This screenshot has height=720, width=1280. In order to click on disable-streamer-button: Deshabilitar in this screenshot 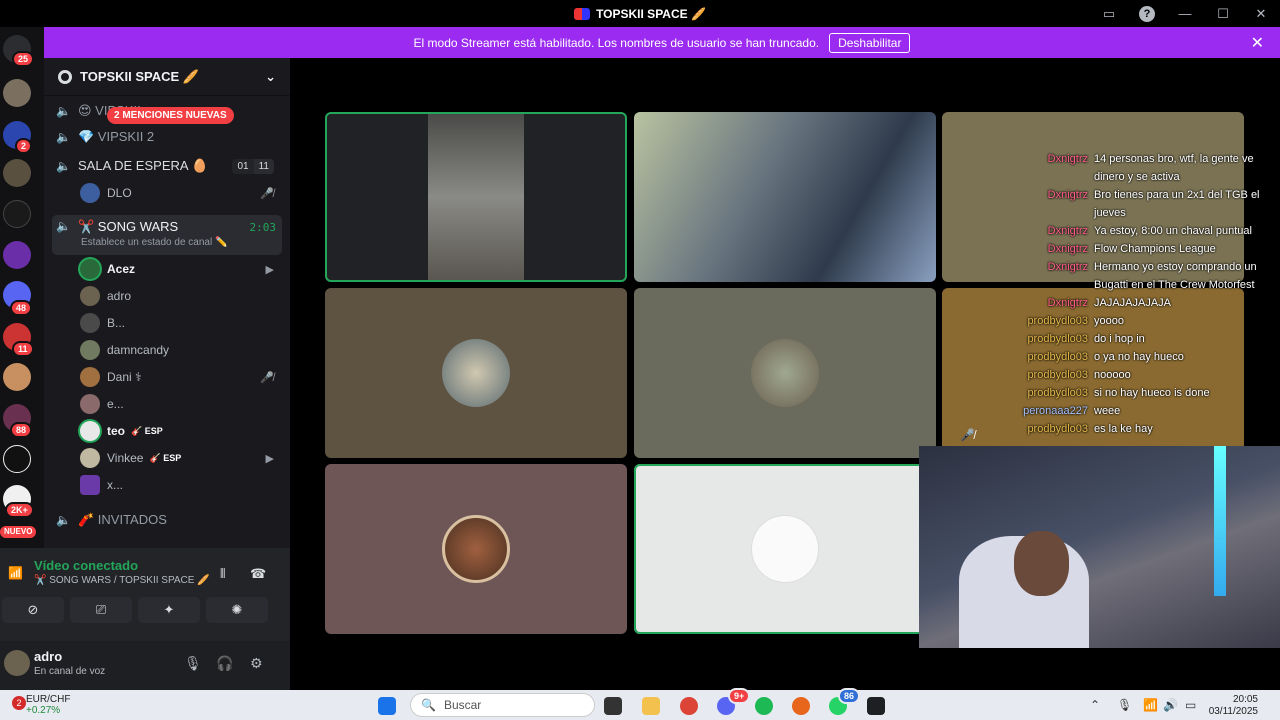, I will do `click(870, 42)`.